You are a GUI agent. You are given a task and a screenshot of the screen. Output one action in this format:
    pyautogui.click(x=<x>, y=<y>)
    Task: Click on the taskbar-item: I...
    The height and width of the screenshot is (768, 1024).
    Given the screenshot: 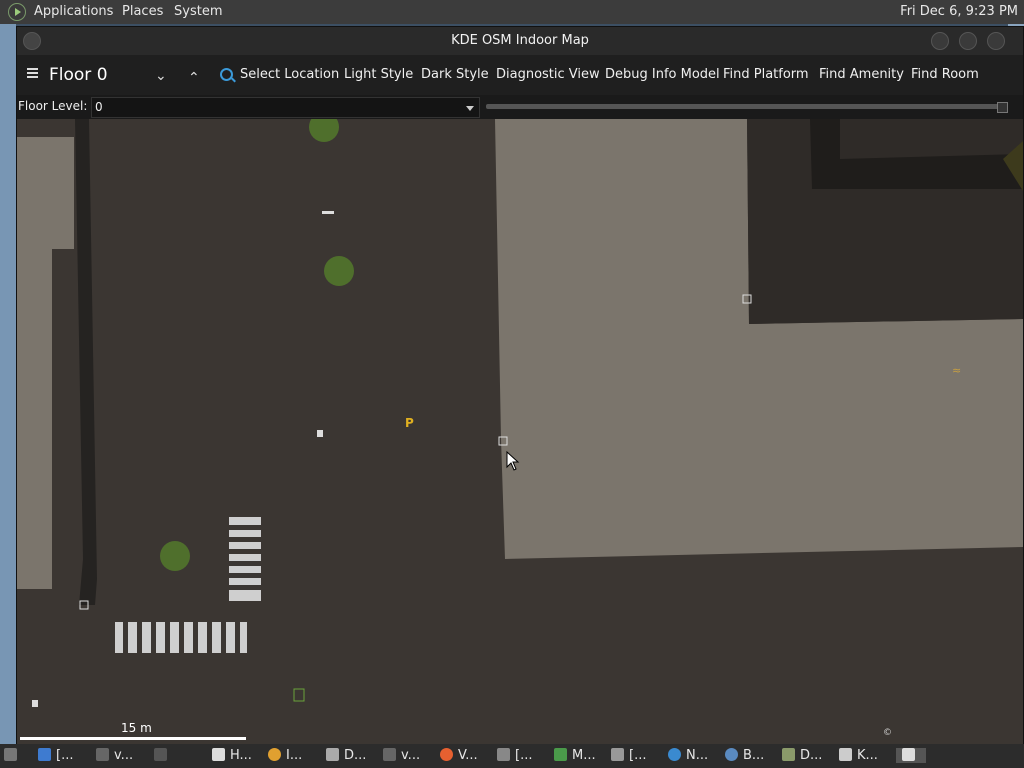 What is the action you would take?
    pyautogui.click(x=285, y=755)
    